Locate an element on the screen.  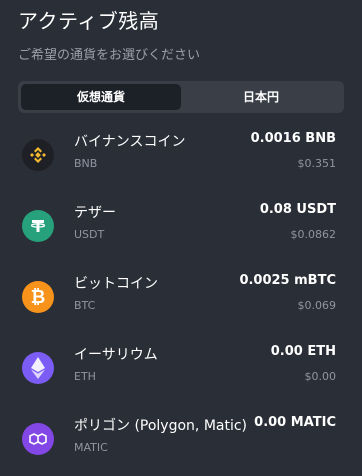
bitcoin-icon: ₿ is located at coordinates (38, 297).